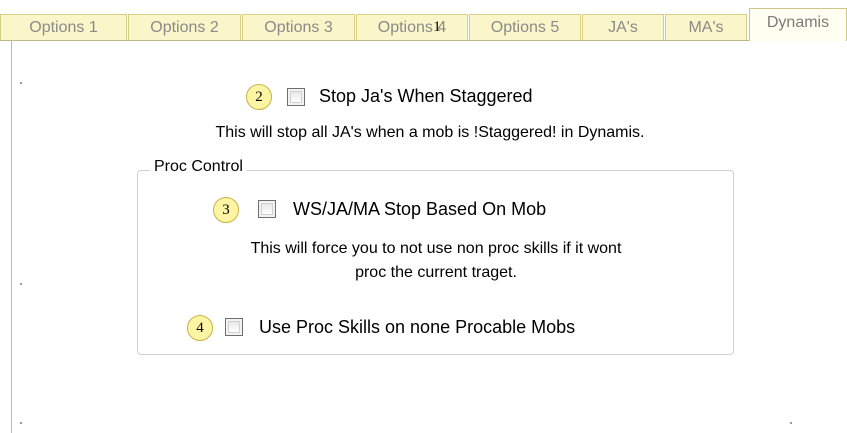 Image resolution: width=847 pixels, height=433 pixels. What do you see at coordinates (198, 167) in the screenshot?
I see `proc-control-title: Proc Control` at bounding box center [198, 167].